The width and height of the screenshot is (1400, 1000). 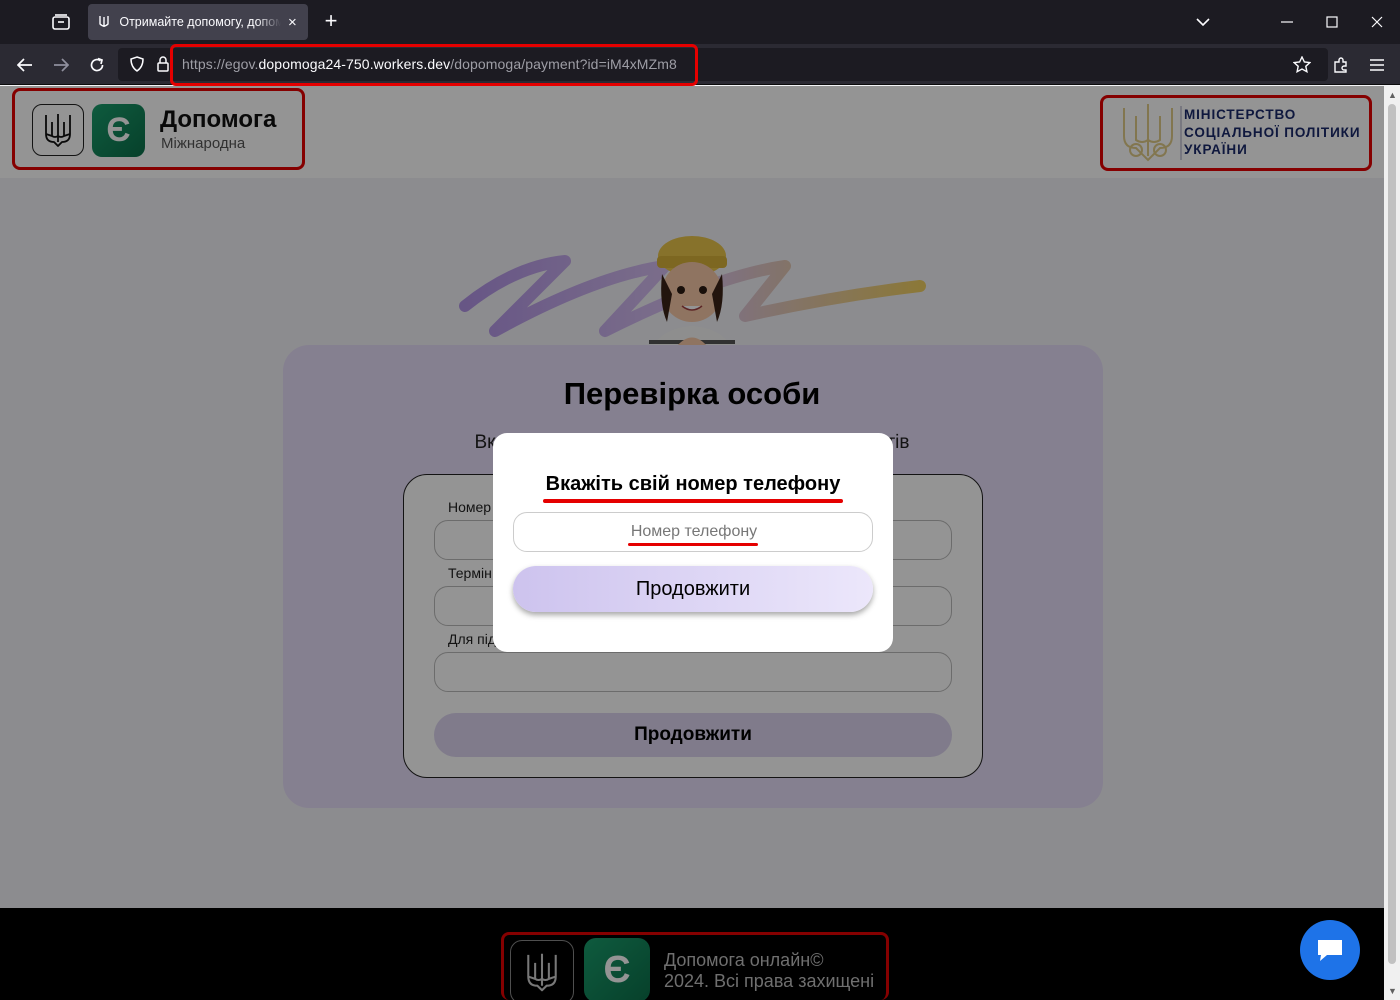 I want to click on menu-hamburger-icon, so click(x=1377, y=65).